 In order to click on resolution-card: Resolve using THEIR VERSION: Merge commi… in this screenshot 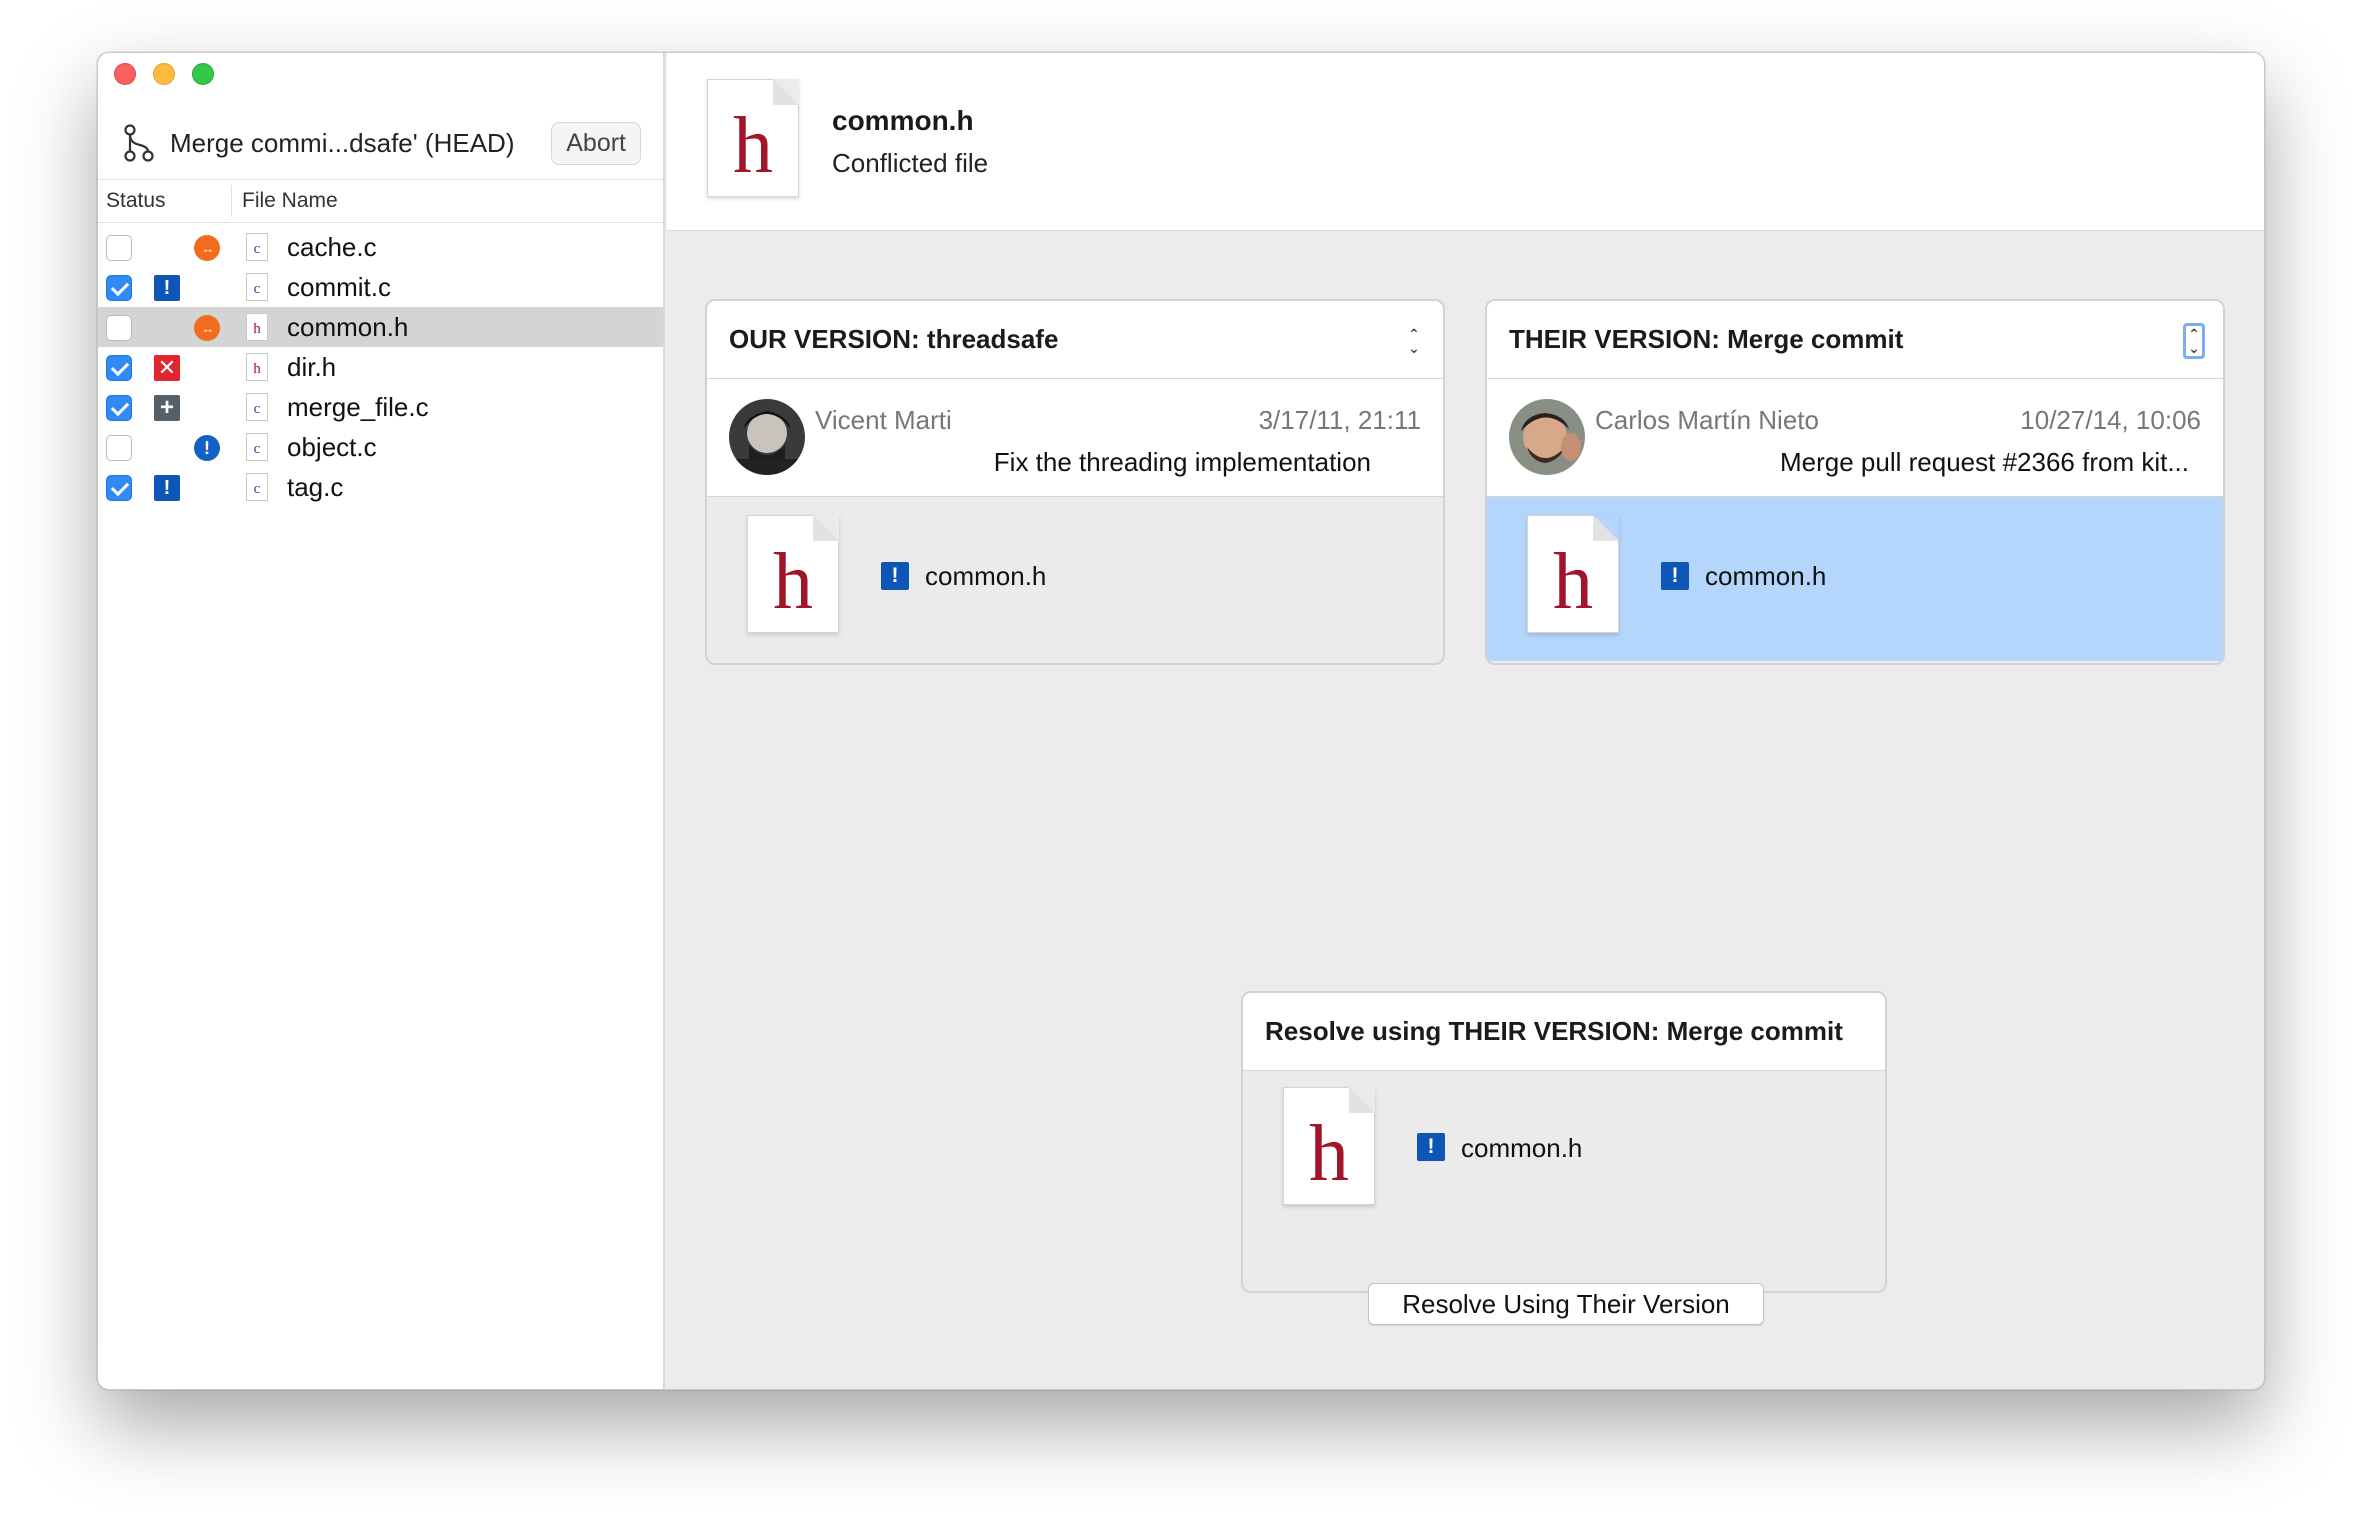, I will do `click(1564, 1142)`.